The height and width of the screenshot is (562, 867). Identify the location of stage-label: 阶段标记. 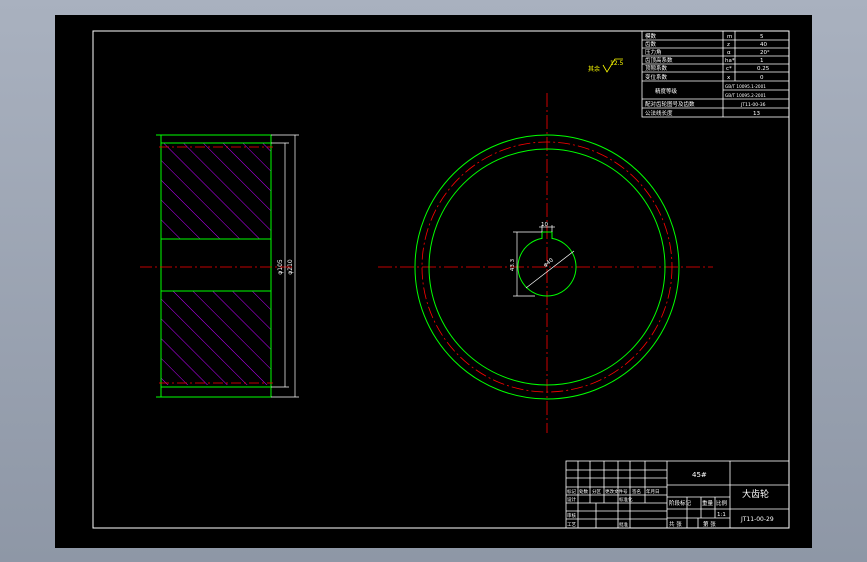
(680, 503).